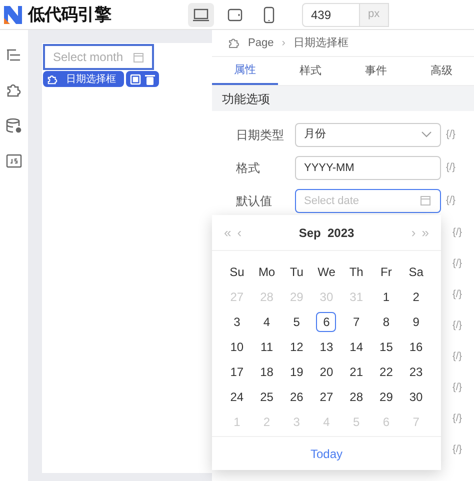  What do you see at coordinates (416, 346) in the screenshot?
I see `calendar-day: 16` at bounding box center [416, 346].